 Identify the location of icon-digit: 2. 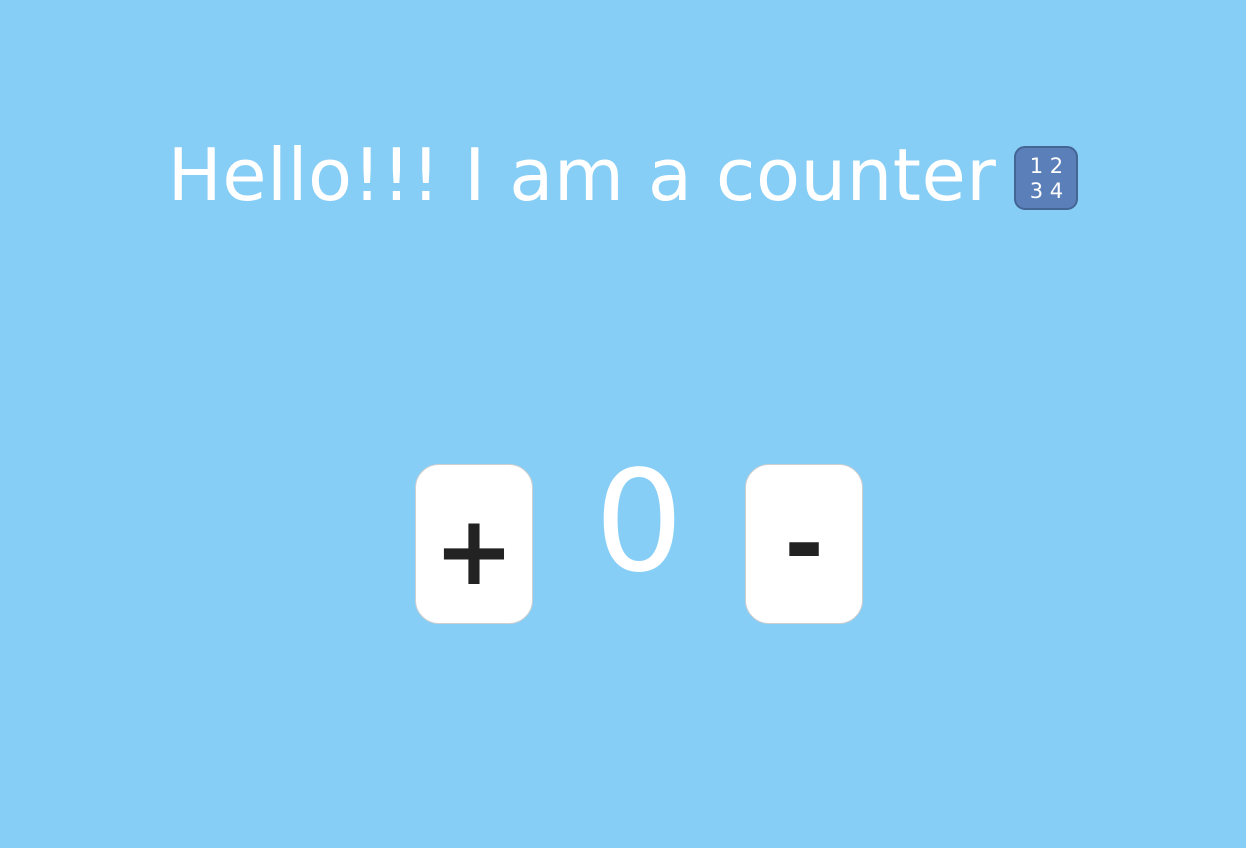
(1056, 166).